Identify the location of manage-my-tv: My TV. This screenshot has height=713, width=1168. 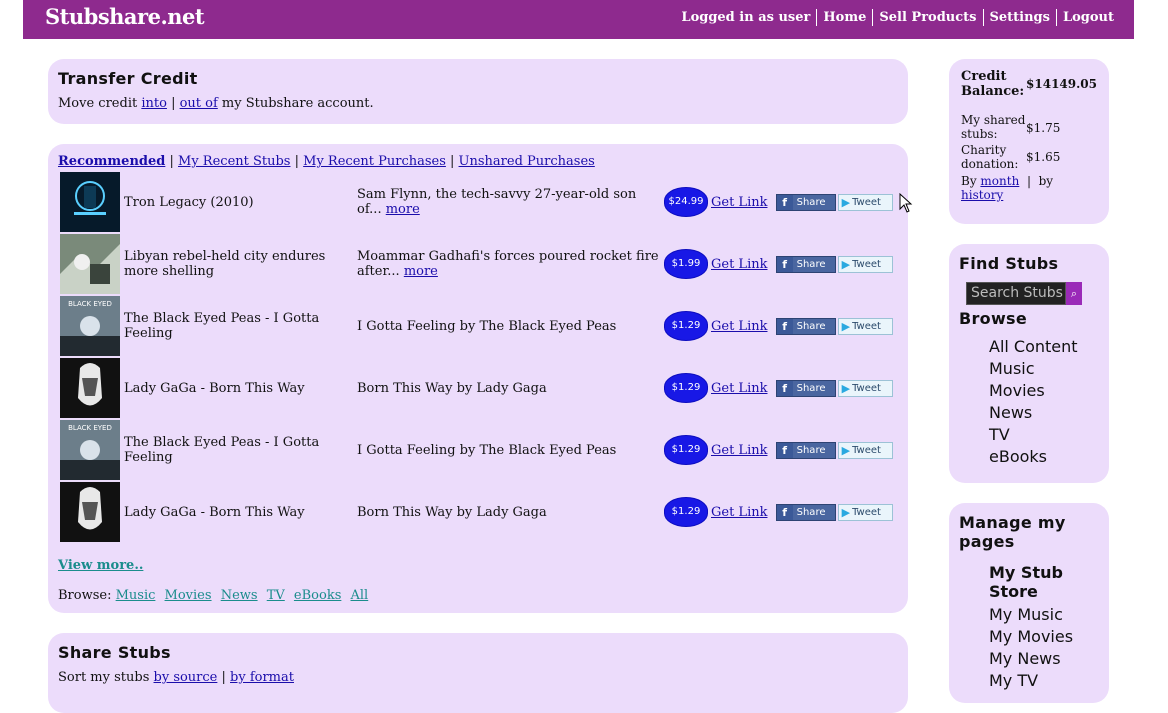
(1044, 681).